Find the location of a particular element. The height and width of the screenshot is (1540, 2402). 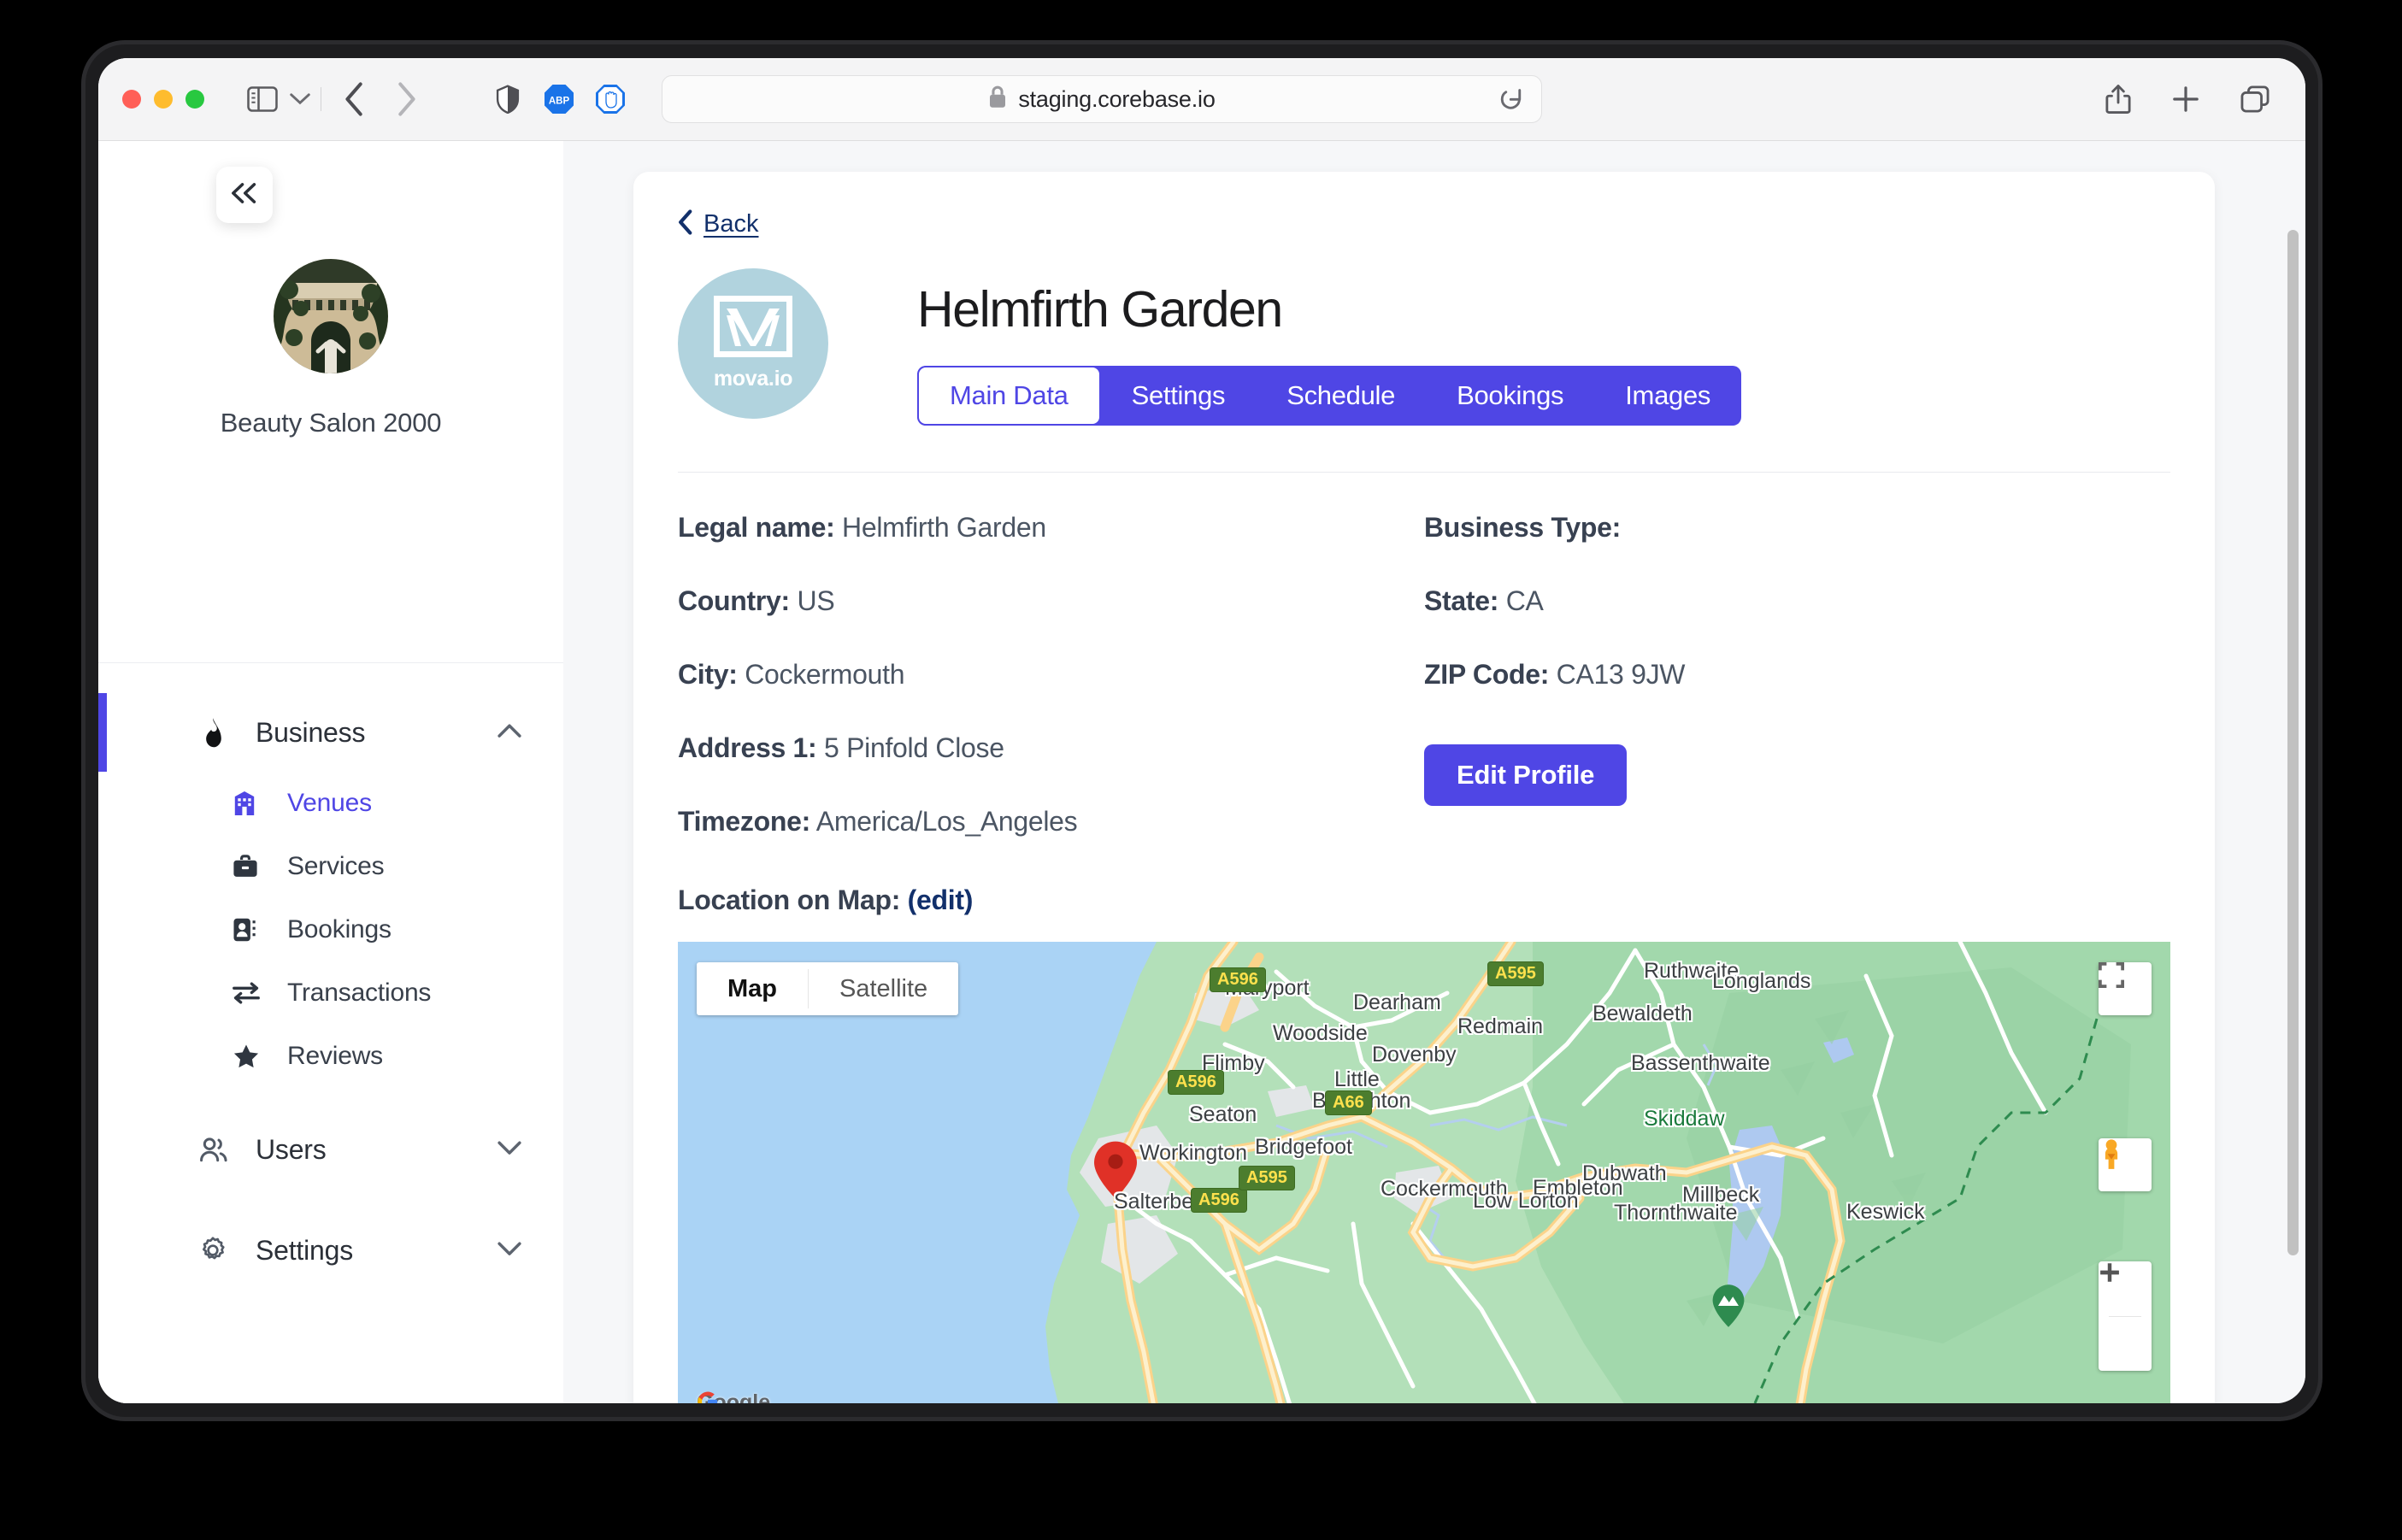

field-value: CA is located at coordinates (1524, 600).